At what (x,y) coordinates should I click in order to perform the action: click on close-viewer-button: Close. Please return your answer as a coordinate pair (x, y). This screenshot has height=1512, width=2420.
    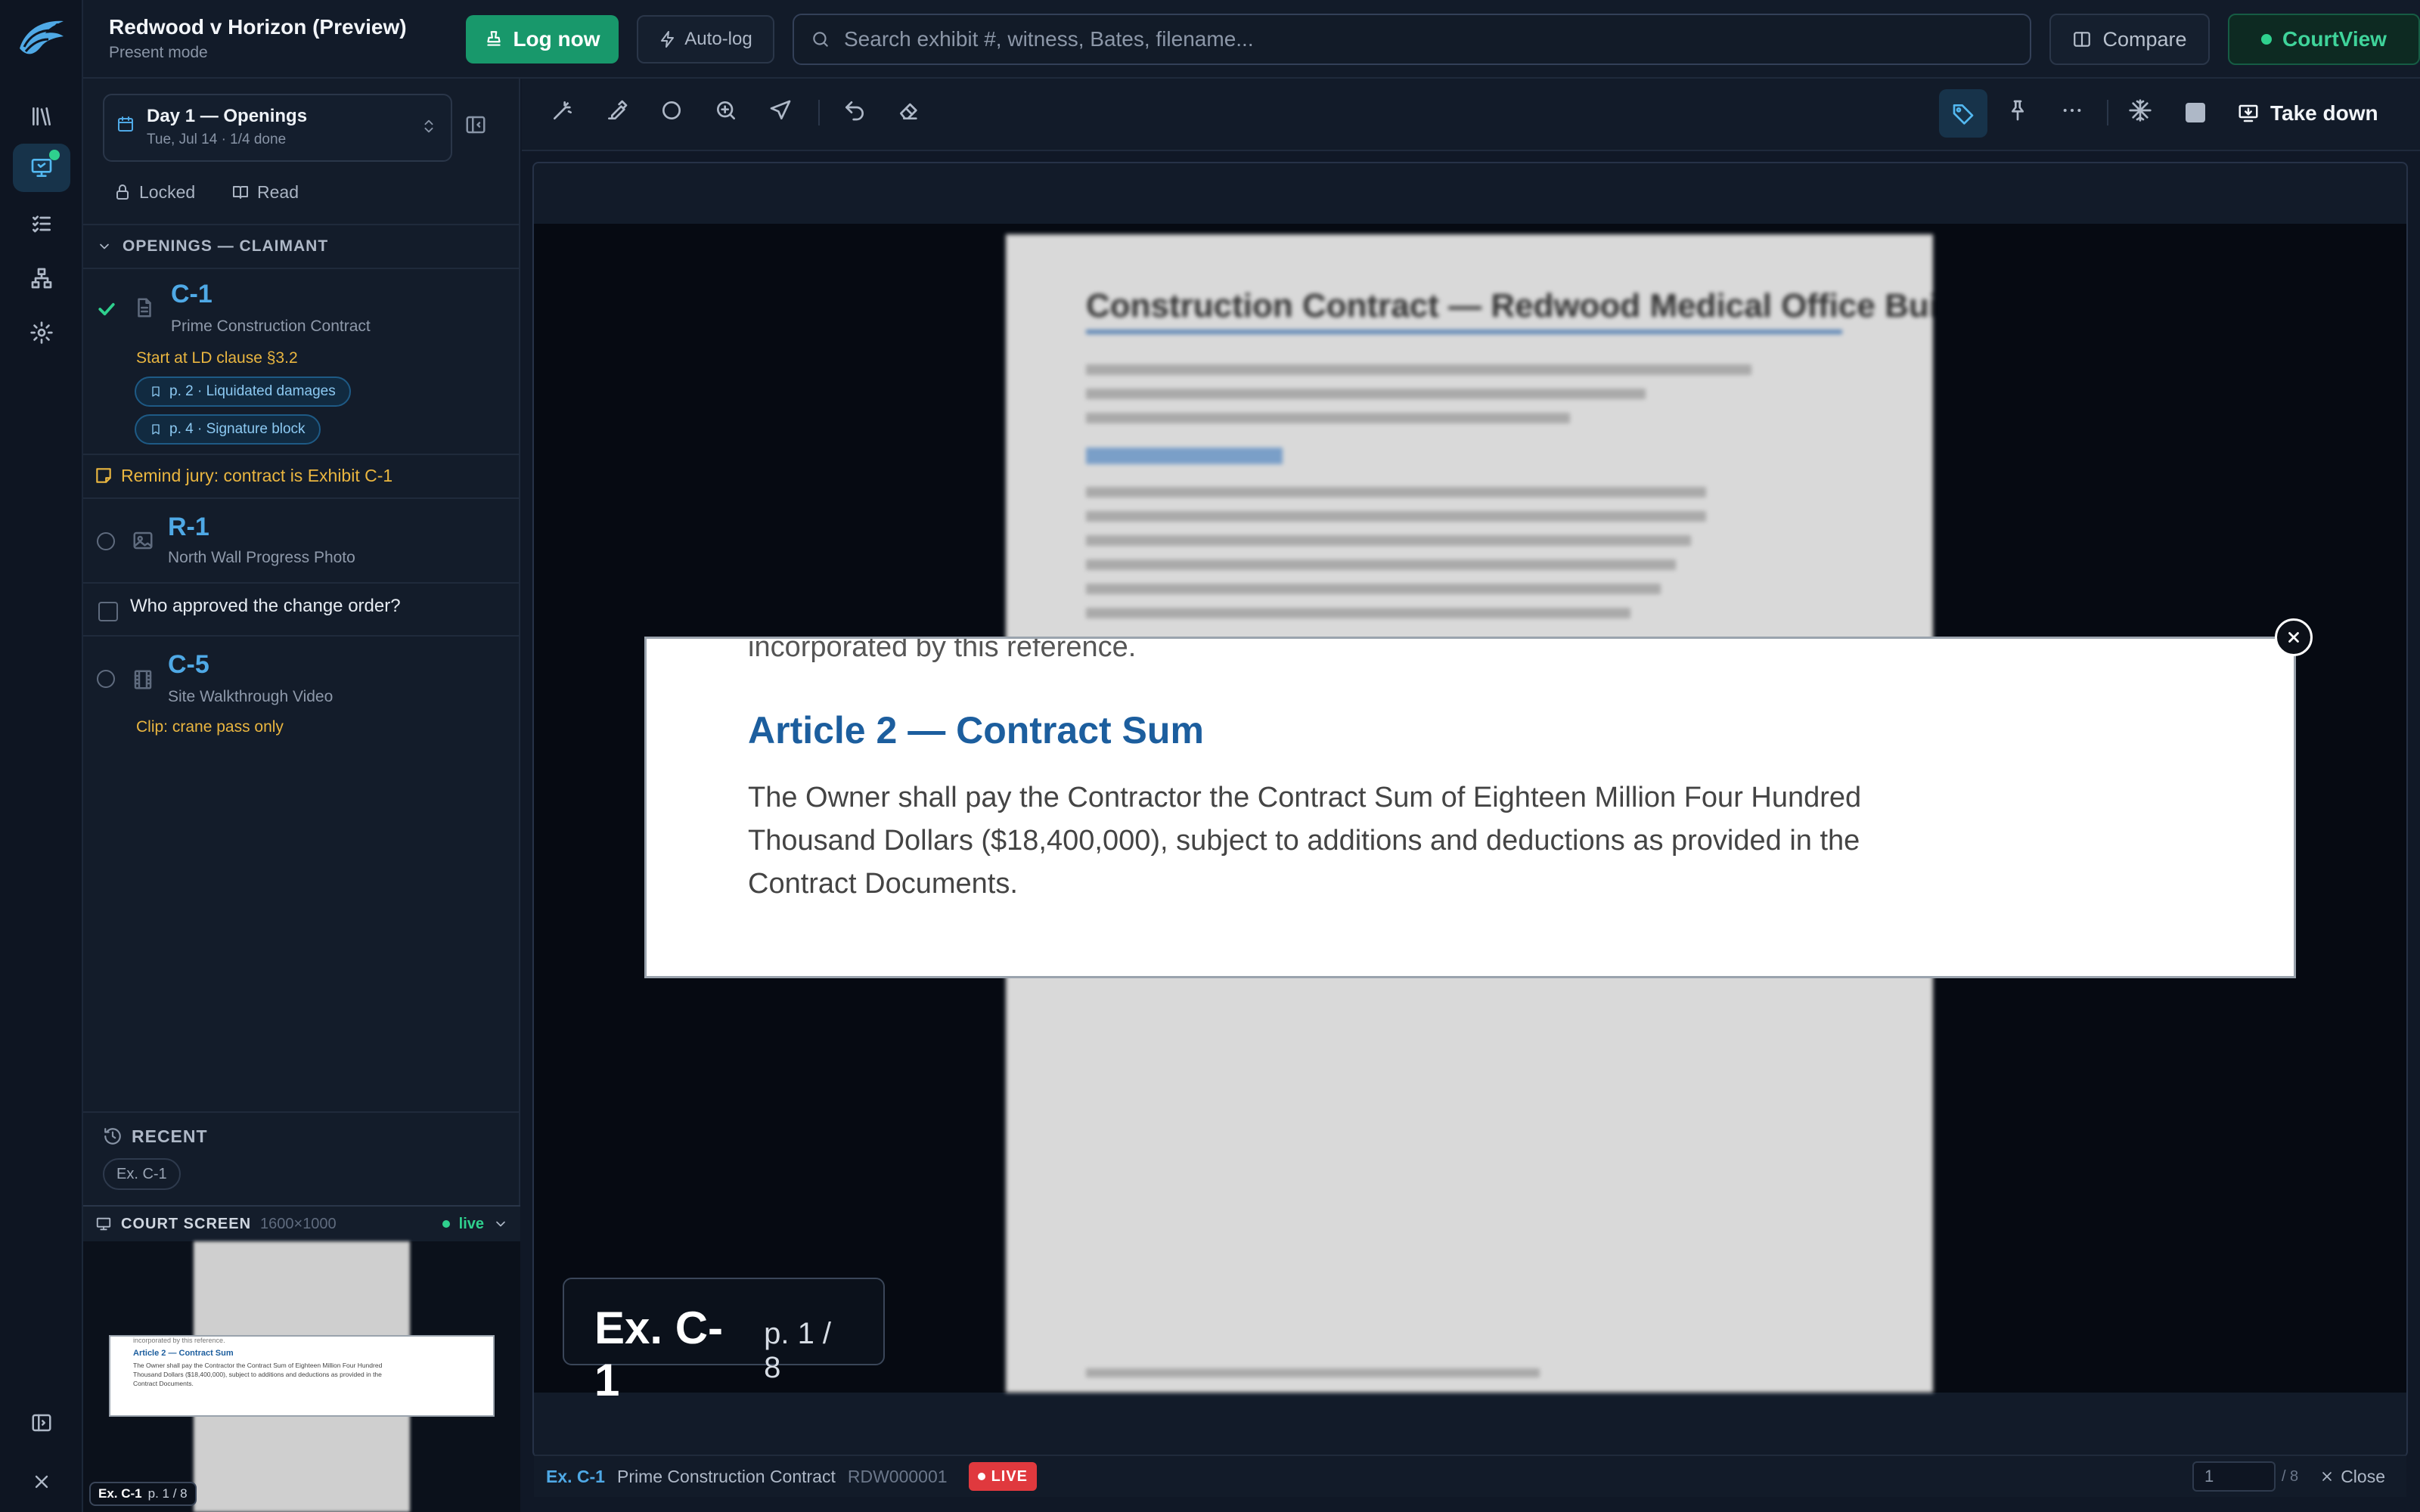
    Looking at the image, I should click on (2352, 1477).